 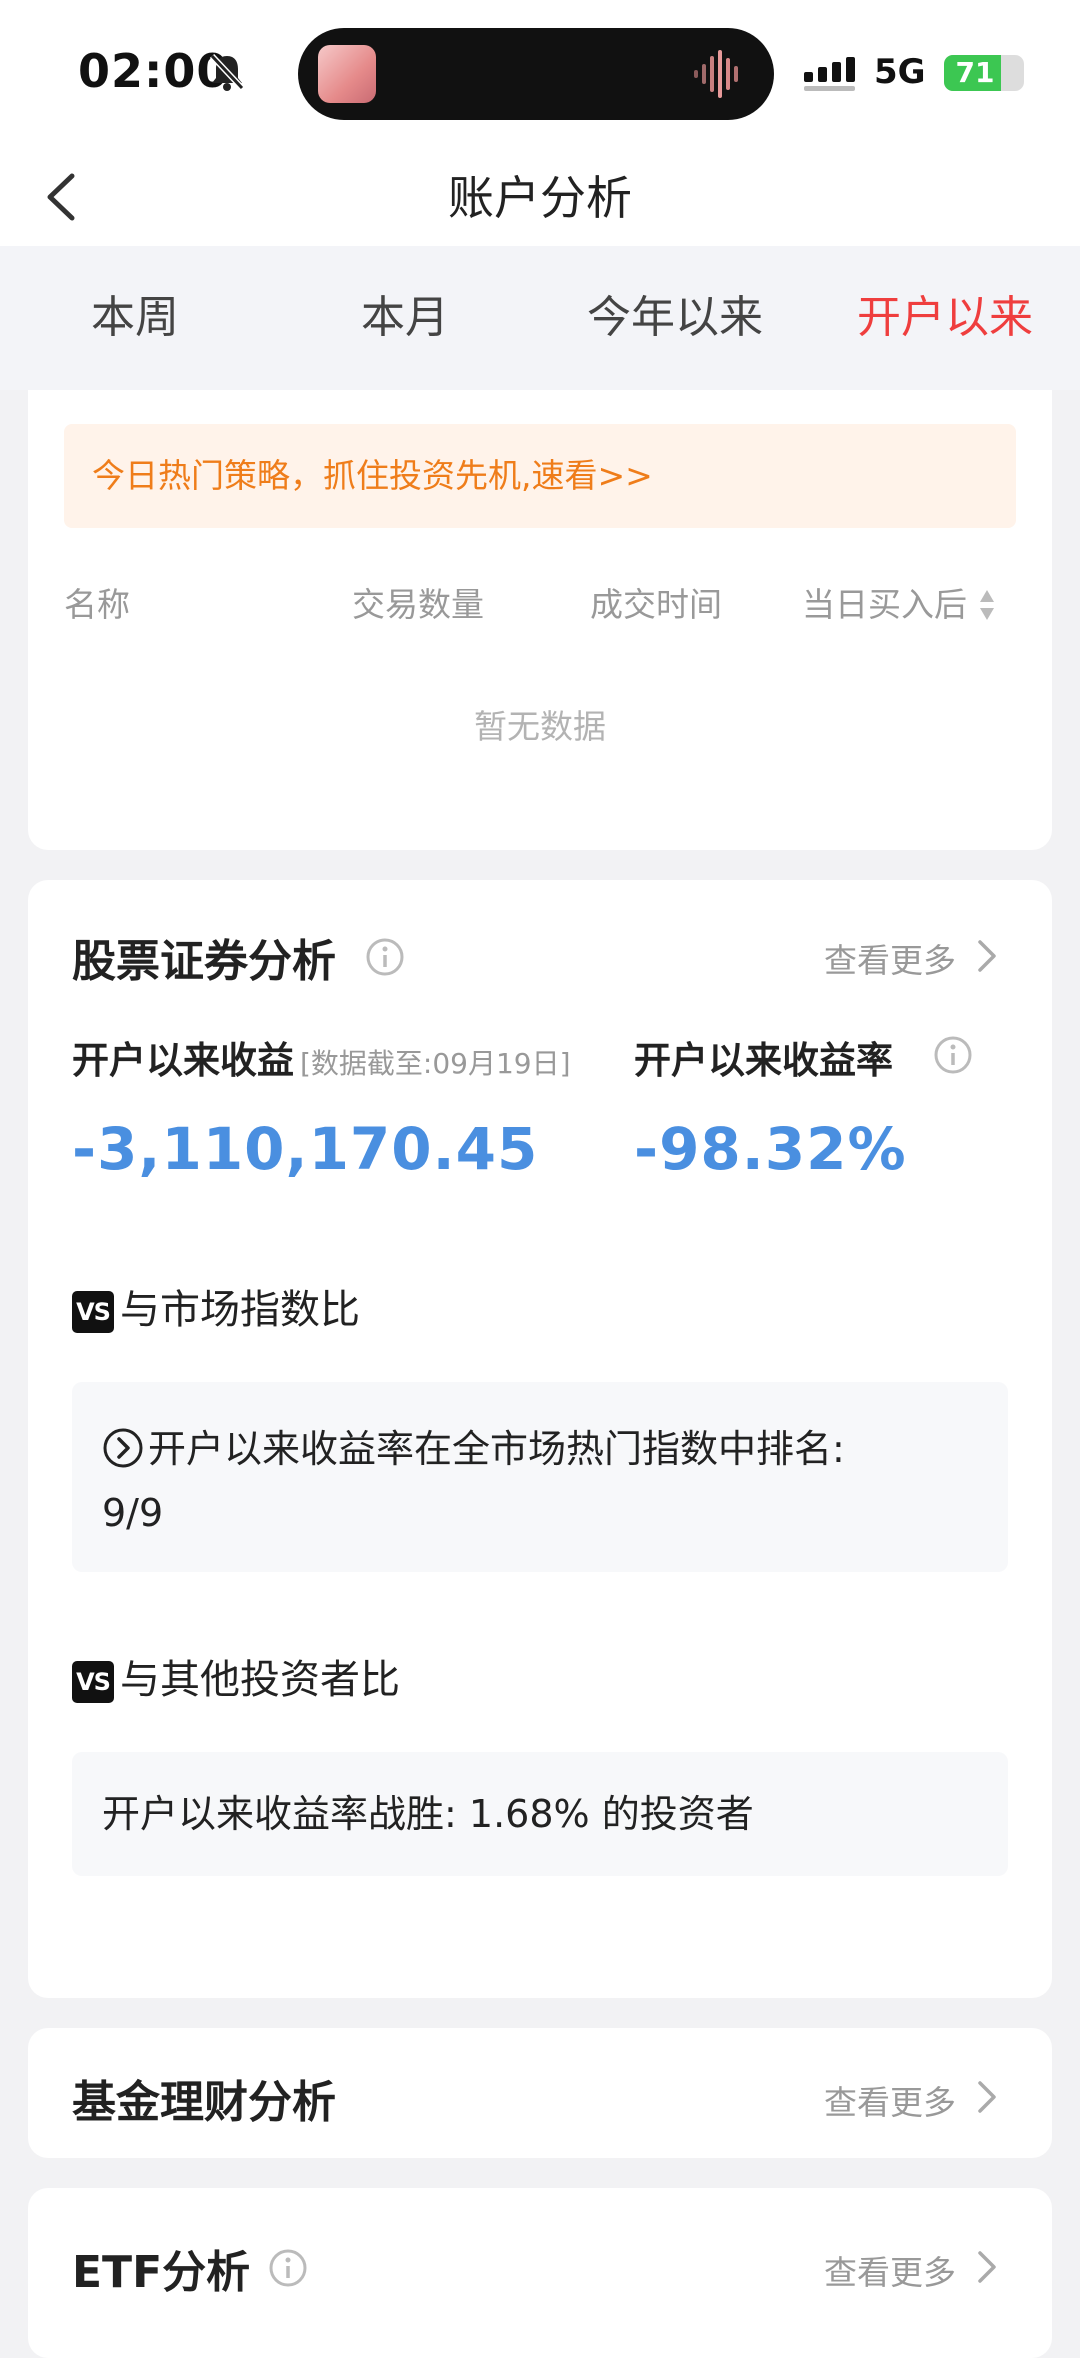 I want to click on bell-muted-icon, so click(x=227, y=72).